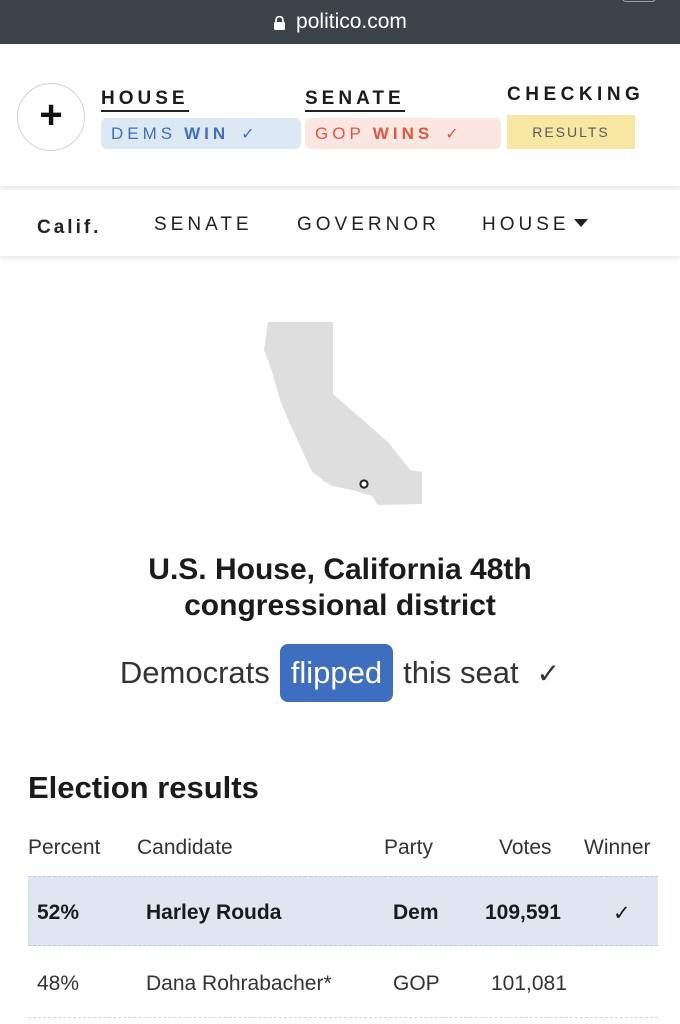 This screenshot has height=1024, width=680. What do you see at coordinates (622, 913) in the screenshot?
I see `winner-check-icon: ✓` at bounding box center [622, 913].